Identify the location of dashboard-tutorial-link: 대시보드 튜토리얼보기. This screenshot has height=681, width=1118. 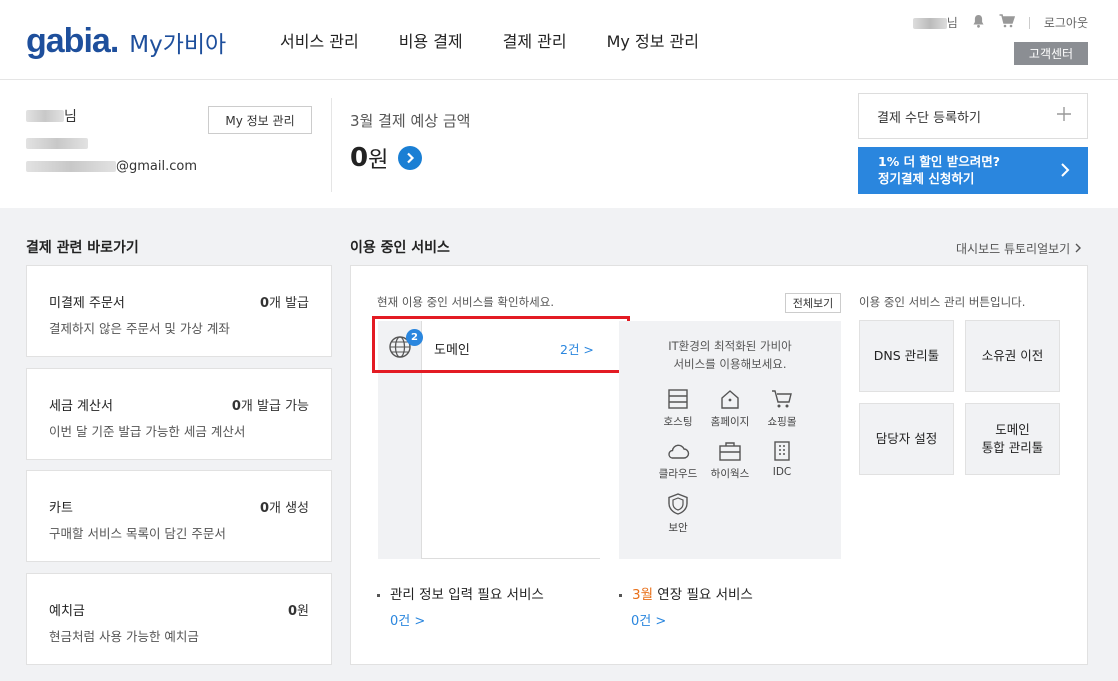
(1019, 248).